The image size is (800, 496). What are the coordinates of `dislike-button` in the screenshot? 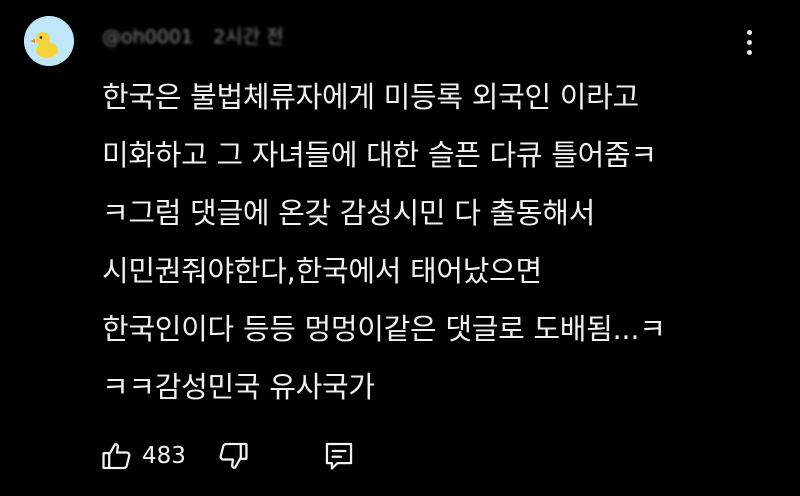 It's located at (233, 456).